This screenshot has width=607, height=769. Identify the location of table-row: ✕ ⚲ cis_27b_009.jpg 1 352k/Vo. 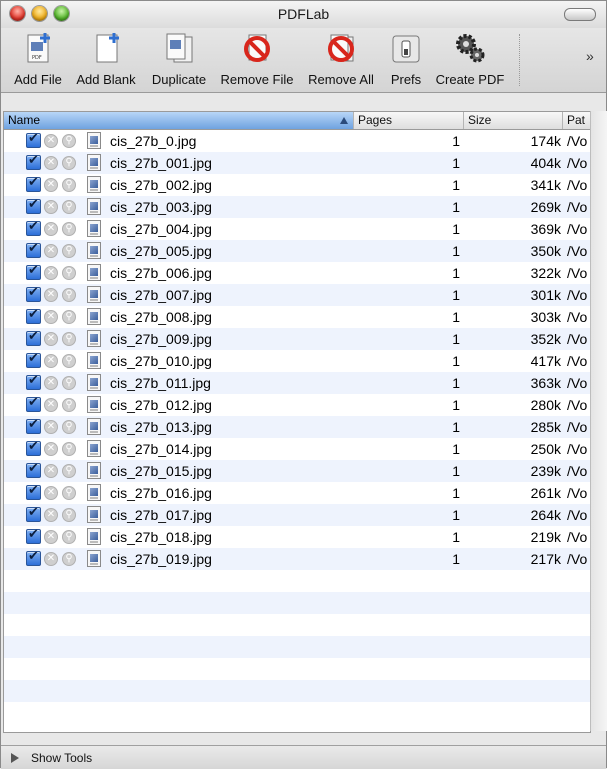
(297, 339).